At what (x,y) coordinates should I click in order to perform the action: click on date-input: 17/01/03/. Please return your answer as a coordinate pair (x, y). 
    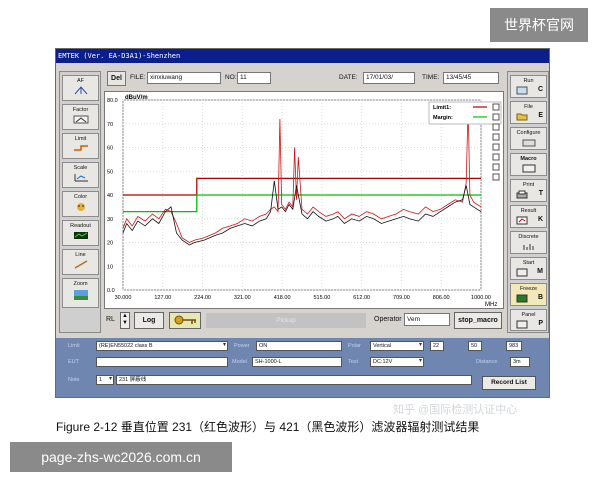
    Looking at the image, I should click on (389, 78).